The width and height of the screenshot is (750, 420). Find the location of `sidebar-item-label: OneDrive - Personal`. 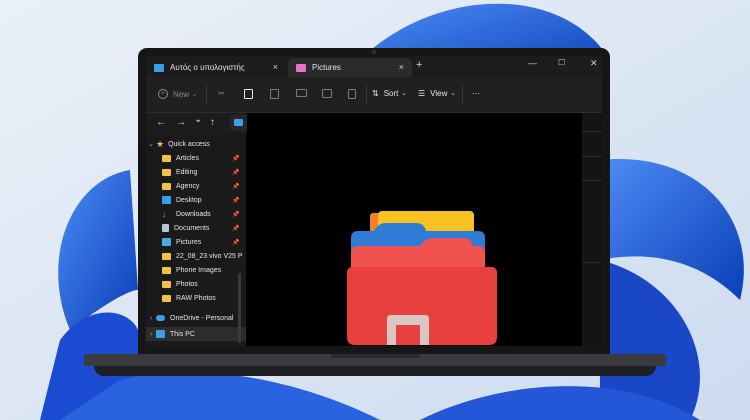

sidebar-item-label: OneDrive - Personal is located at coordinates (202, 318).